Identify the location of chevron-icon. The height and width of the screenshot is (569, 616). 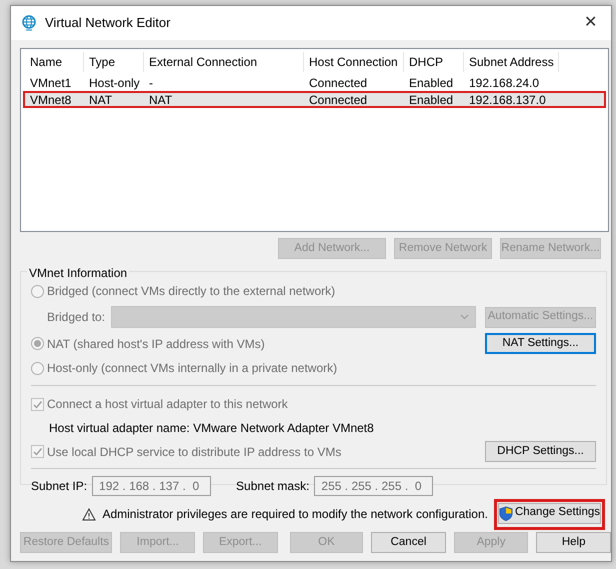
(464, 317).